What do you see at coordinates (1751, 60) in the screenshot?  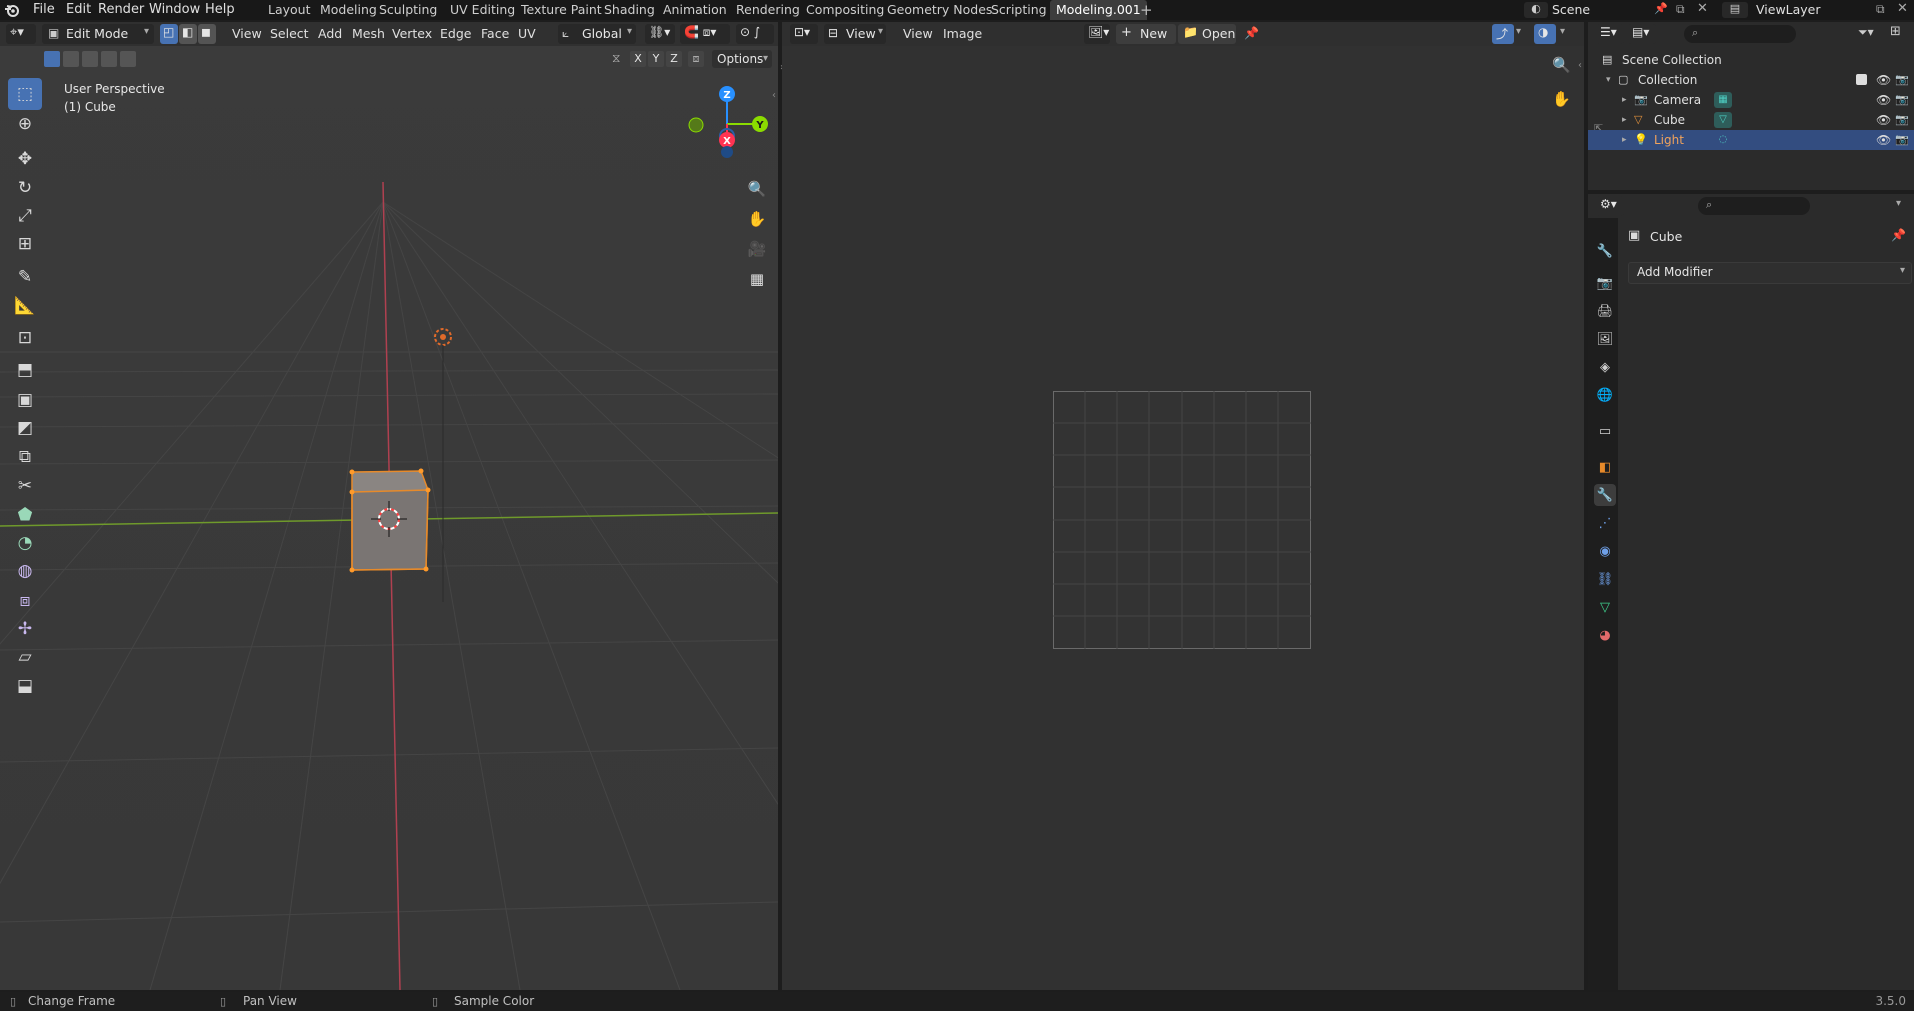 I see `outliner-row-scene-collection: ▤ Scene Collection` at bounding box center [1751, 60].